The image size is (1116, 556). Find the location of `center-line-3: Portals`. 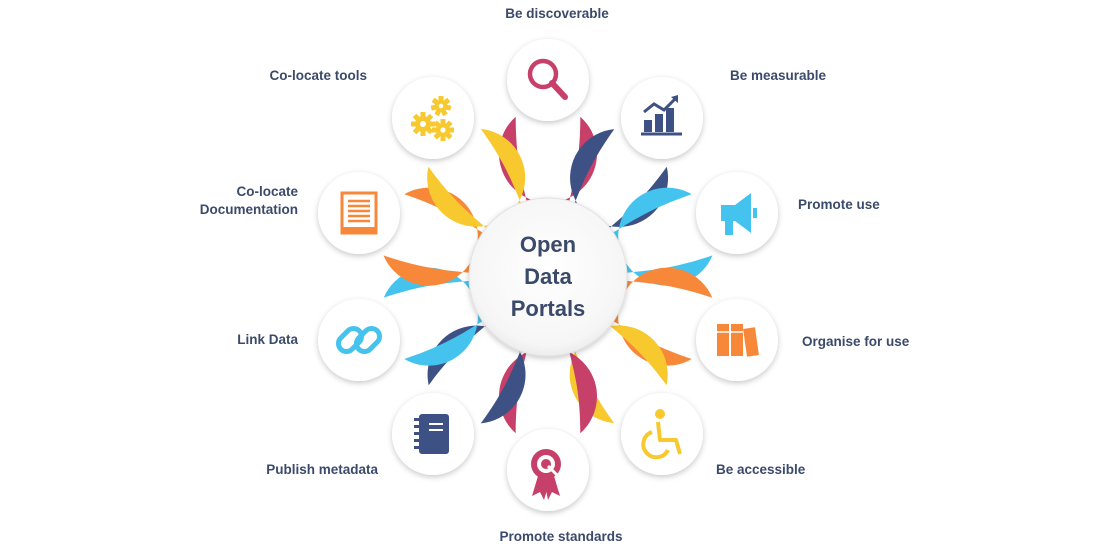

center-line-3: Portals is located at coordinates (548, 308).